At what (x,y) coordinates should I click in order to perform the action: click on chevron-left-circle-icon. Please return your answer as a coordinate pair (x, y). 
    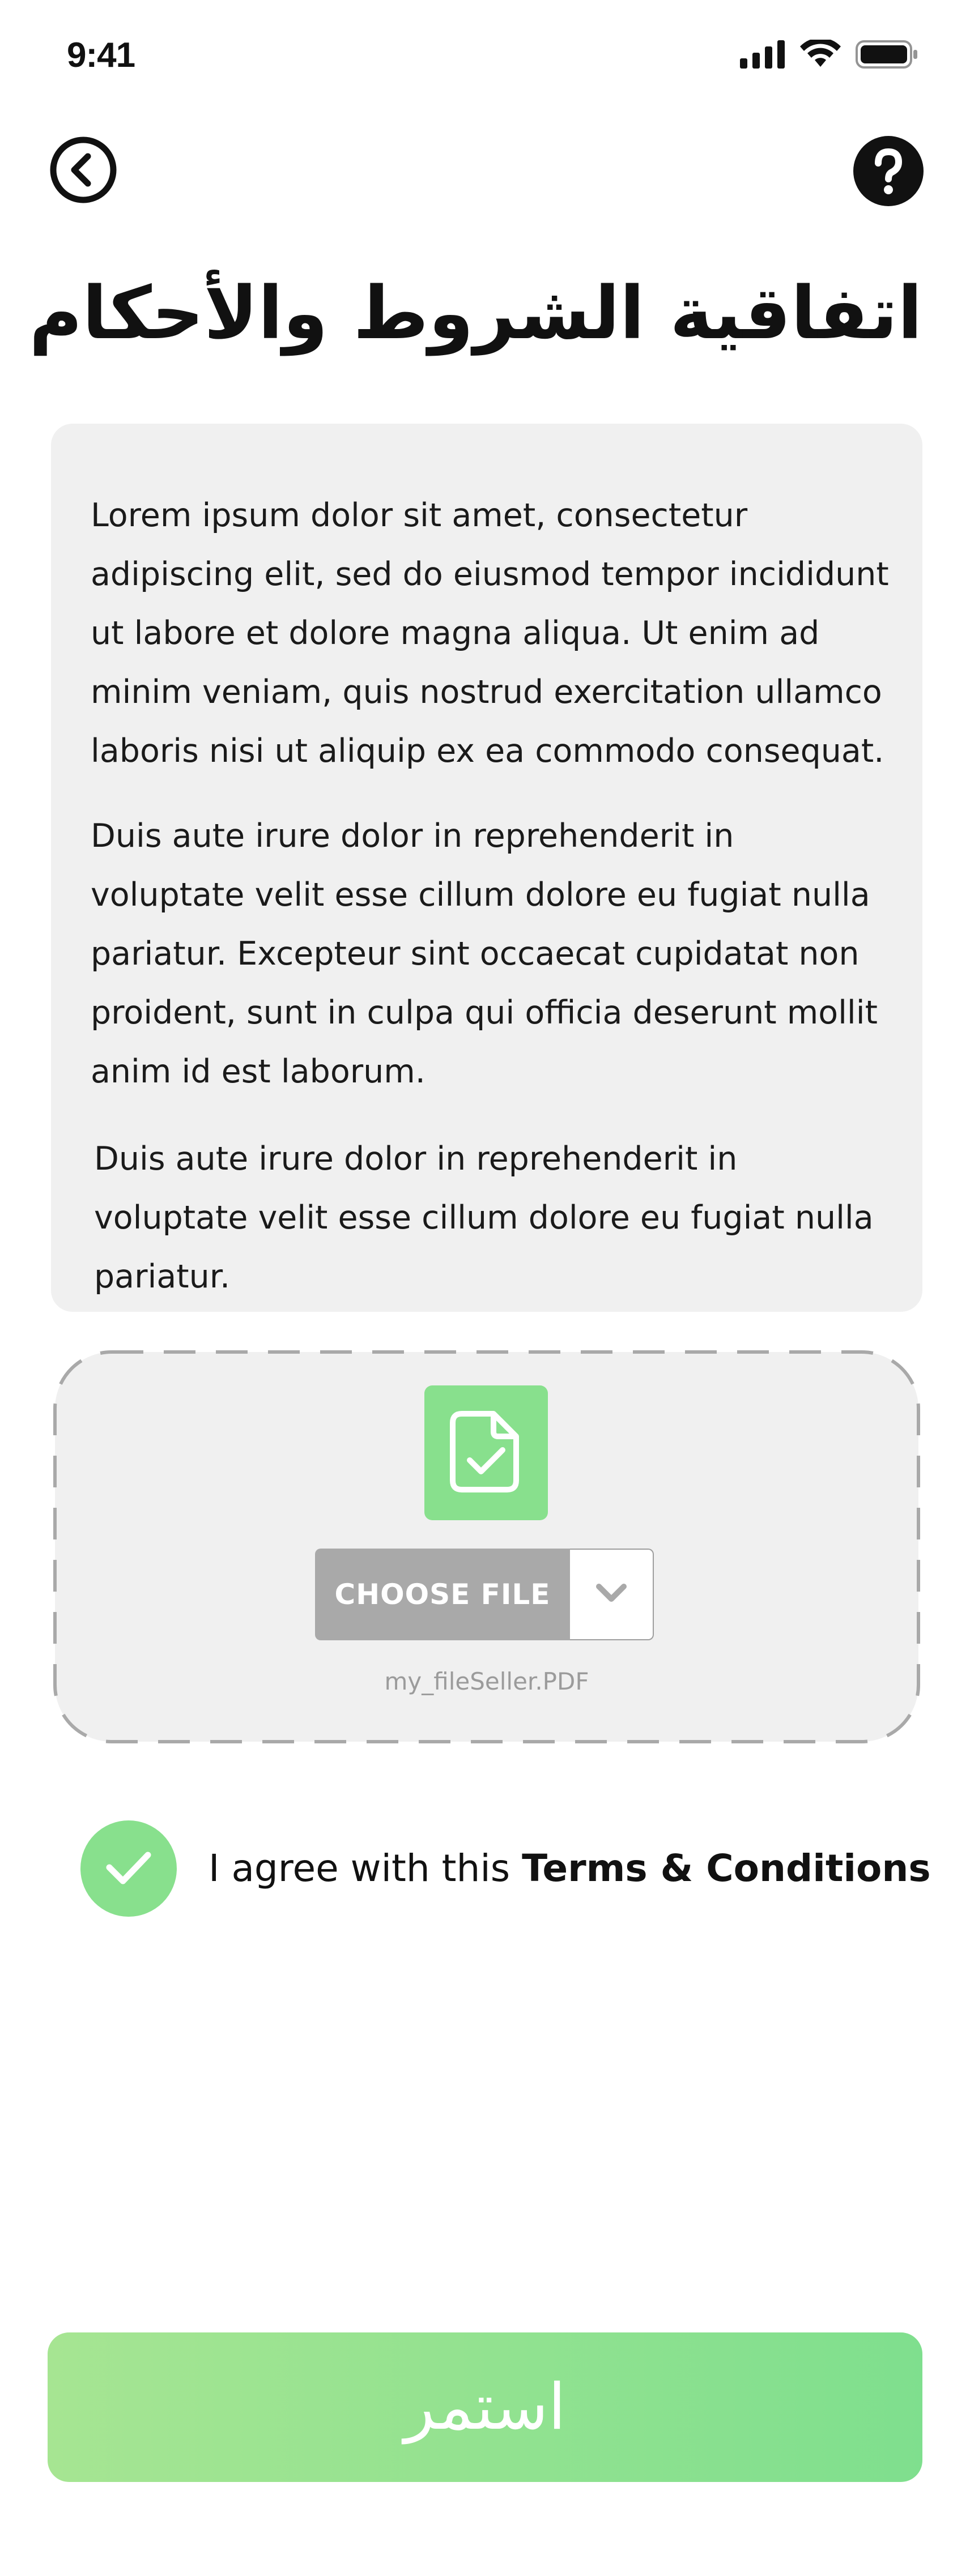
    Looking at the image, I should click on (83, 171).